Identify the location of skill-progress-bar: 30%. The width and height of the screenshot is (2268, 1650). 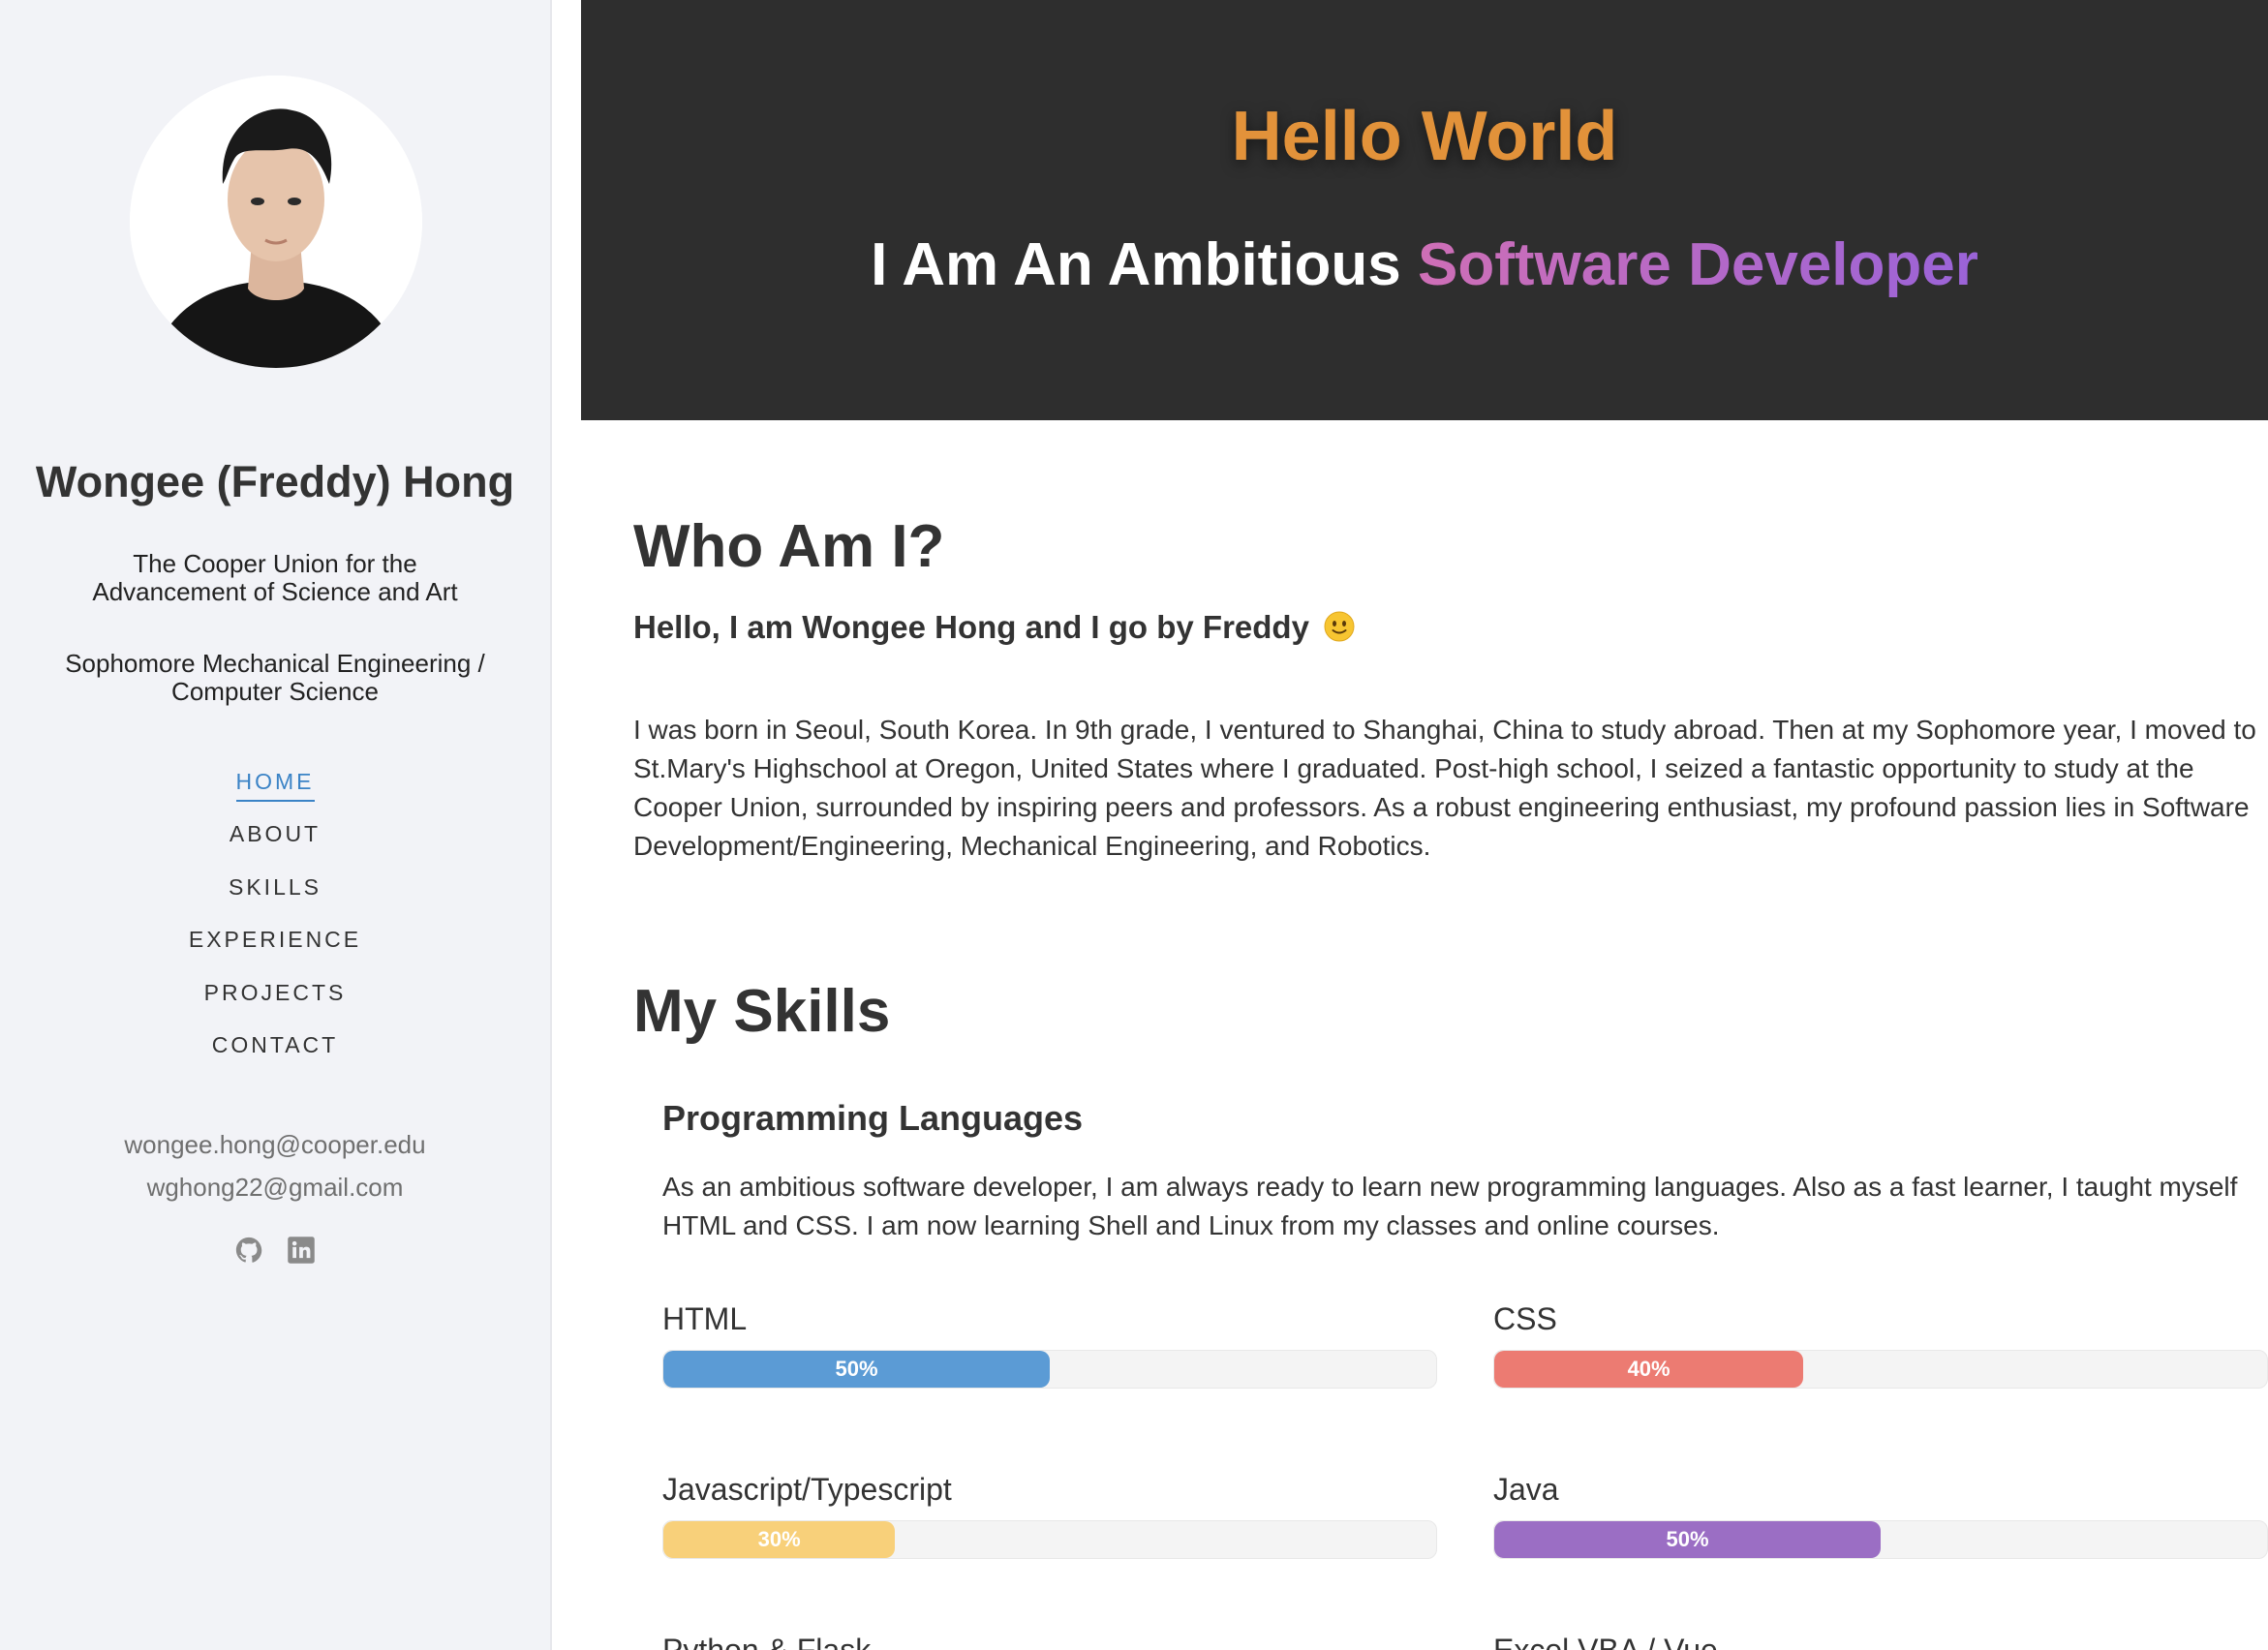
(780, 1539).